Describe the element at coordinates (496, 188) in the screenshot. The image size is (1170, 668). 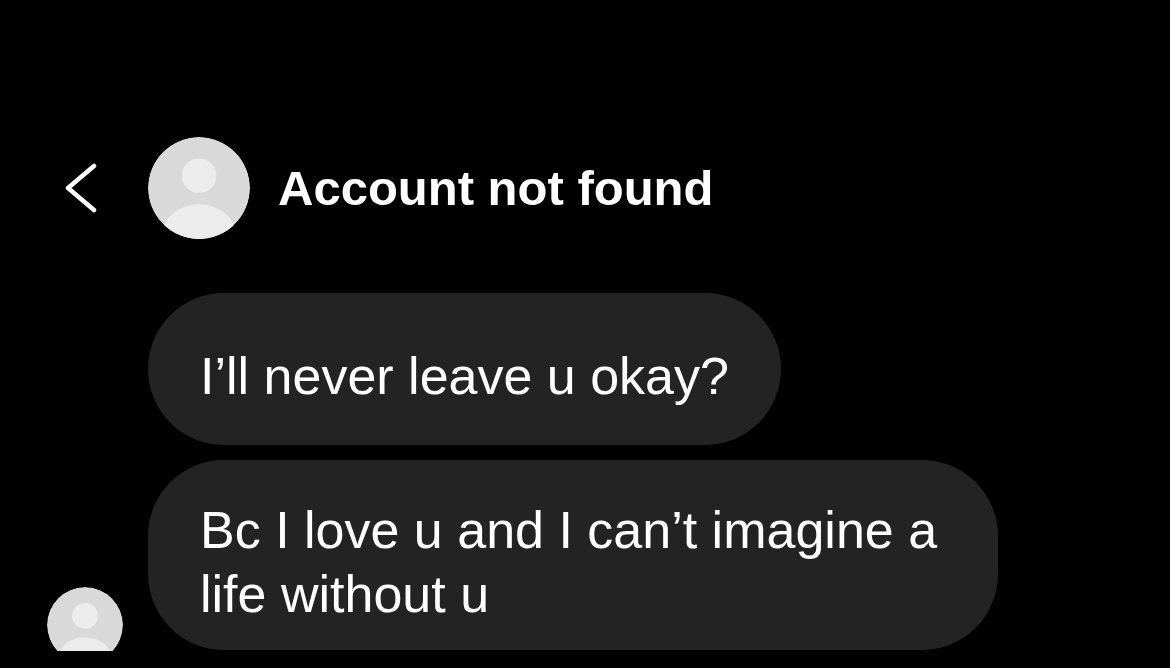
I see `chat-title: Account not found` at that location.